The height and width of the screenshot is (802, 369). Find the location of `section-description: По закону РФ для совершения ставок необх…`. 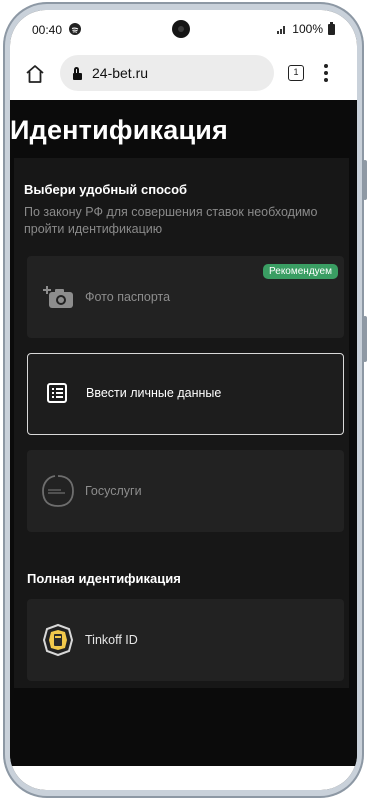

section-description: По закону РФ для совершения ставок необх… is located at coordinates (171, 220).